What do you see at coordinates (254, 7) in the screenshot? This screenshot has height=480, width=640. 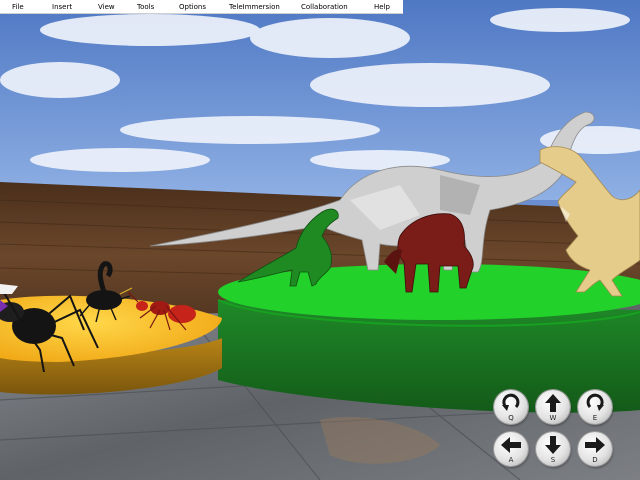 I see `menu-teleimmersion: TeleImmersion` at bounding box center [254, 7].